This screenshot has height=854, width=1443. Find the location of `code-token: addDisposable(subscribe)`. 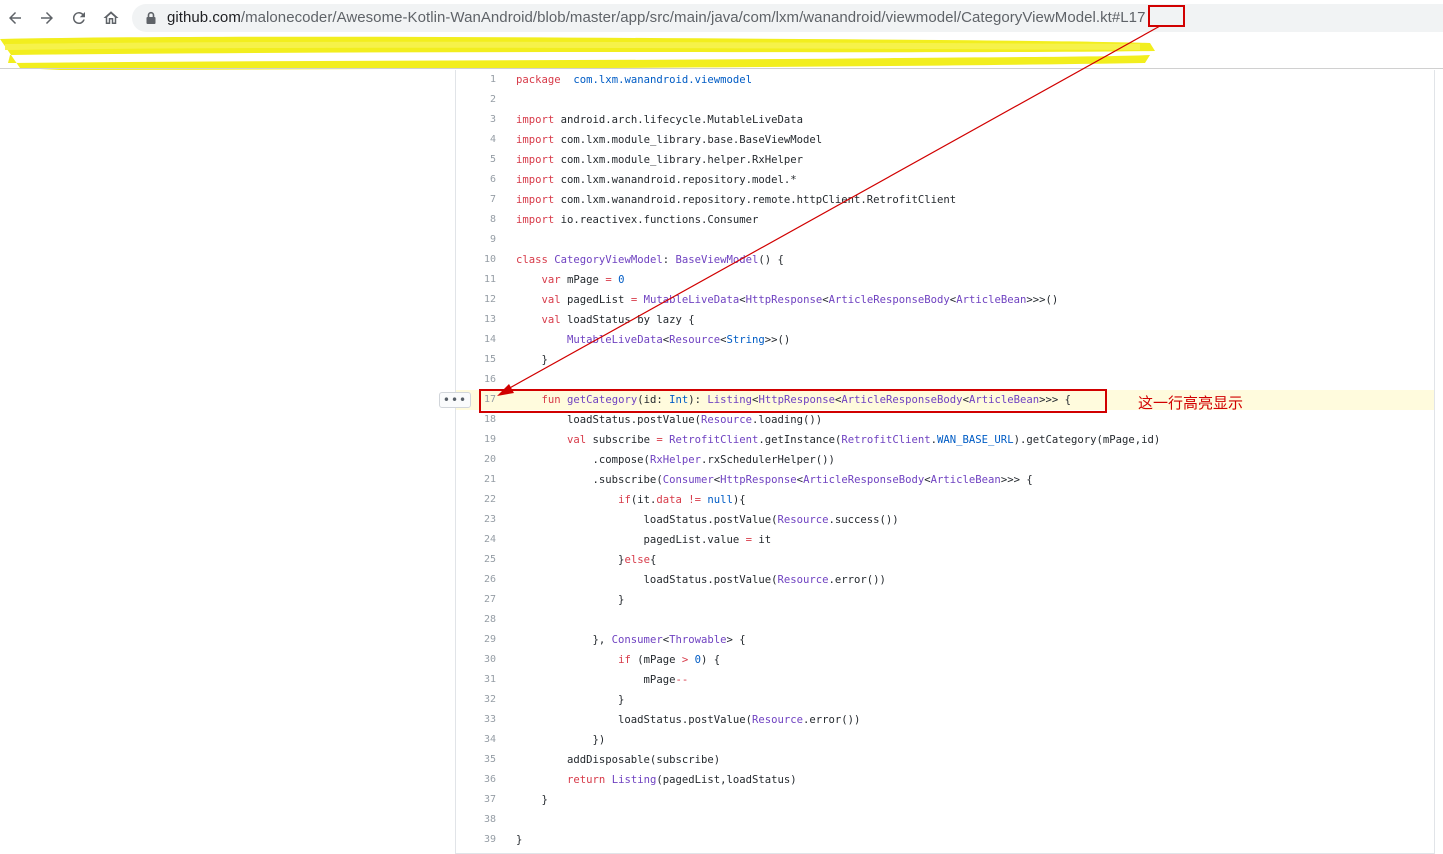

code-token: addDisposable(subscribe) is located at coordinates (618, 760).